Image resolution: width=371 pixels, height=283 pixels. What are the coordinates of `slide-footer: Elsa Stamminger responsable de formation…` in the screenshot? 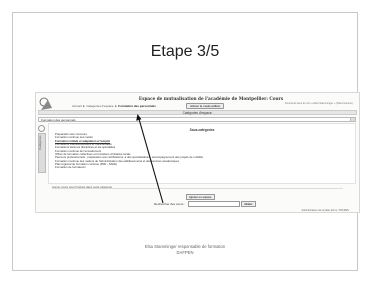 It's located at (185, 250).